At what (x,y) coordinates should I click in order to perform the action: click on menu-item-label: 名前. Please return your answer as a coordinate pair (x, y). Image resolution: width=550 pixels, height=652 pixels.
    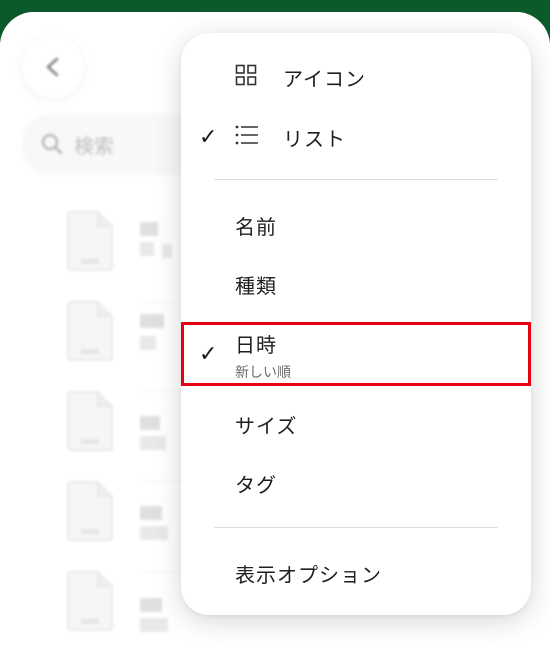
    Looking at the image, I should click on (256, 226).